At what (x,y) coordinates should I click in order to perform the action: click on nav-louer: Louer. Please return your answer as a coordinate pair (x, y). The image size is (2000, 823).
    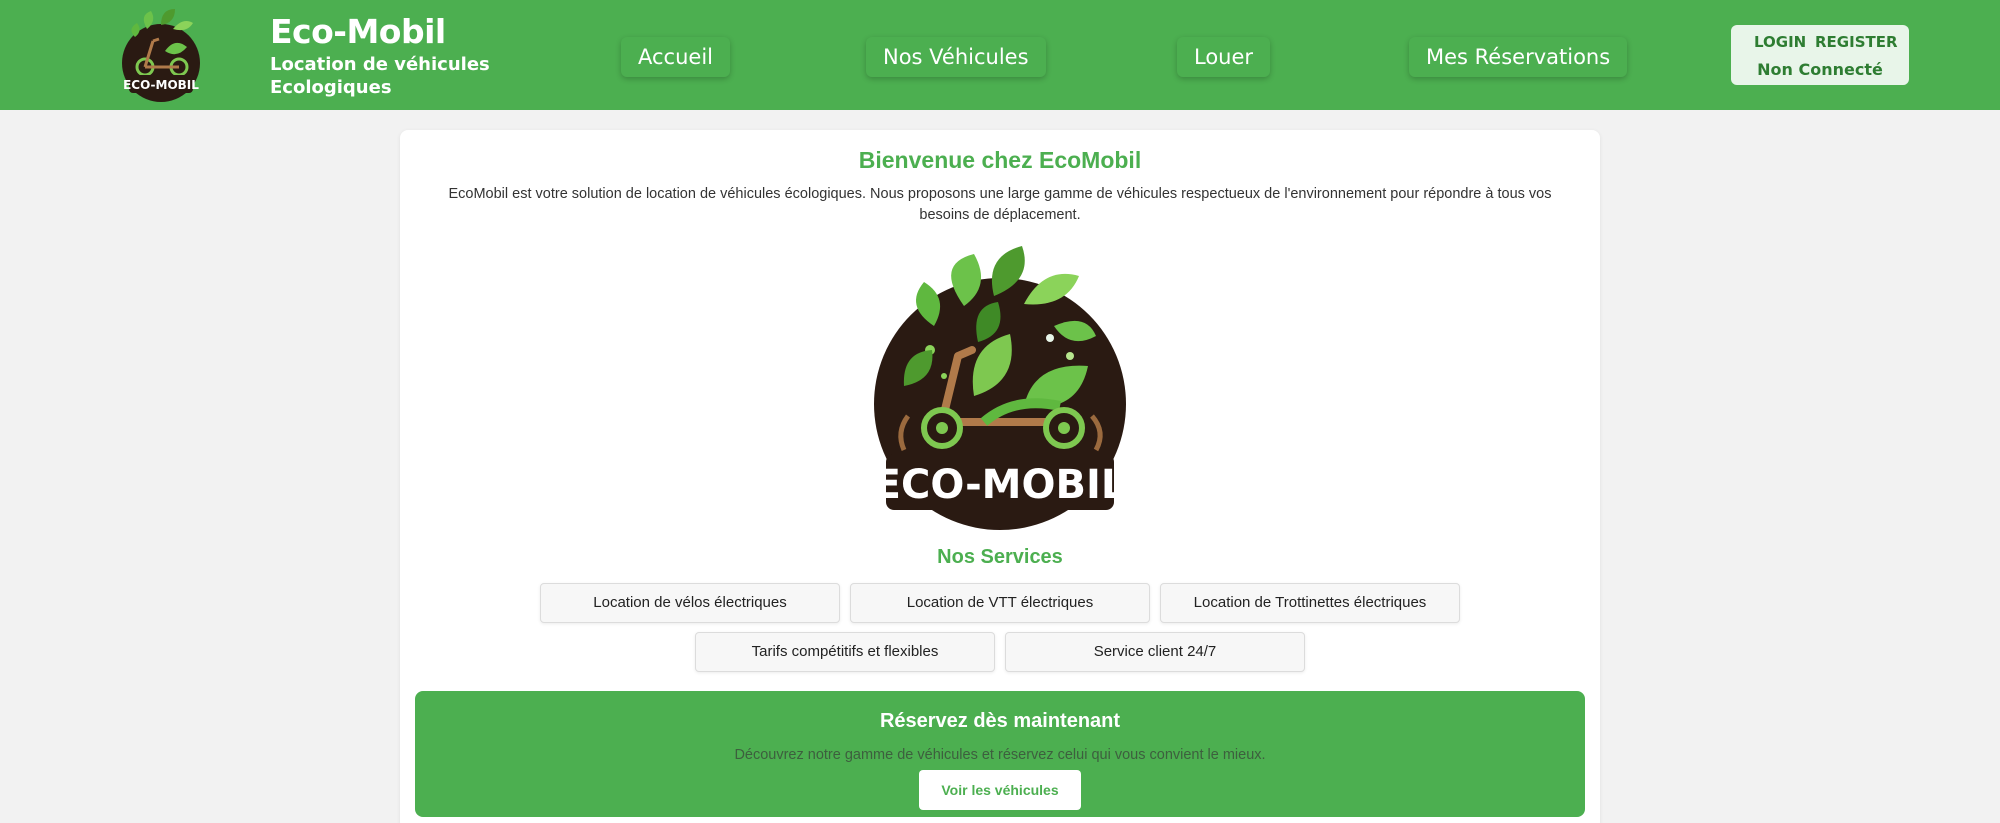
    Looking at the image, I should click on (1224, 57).